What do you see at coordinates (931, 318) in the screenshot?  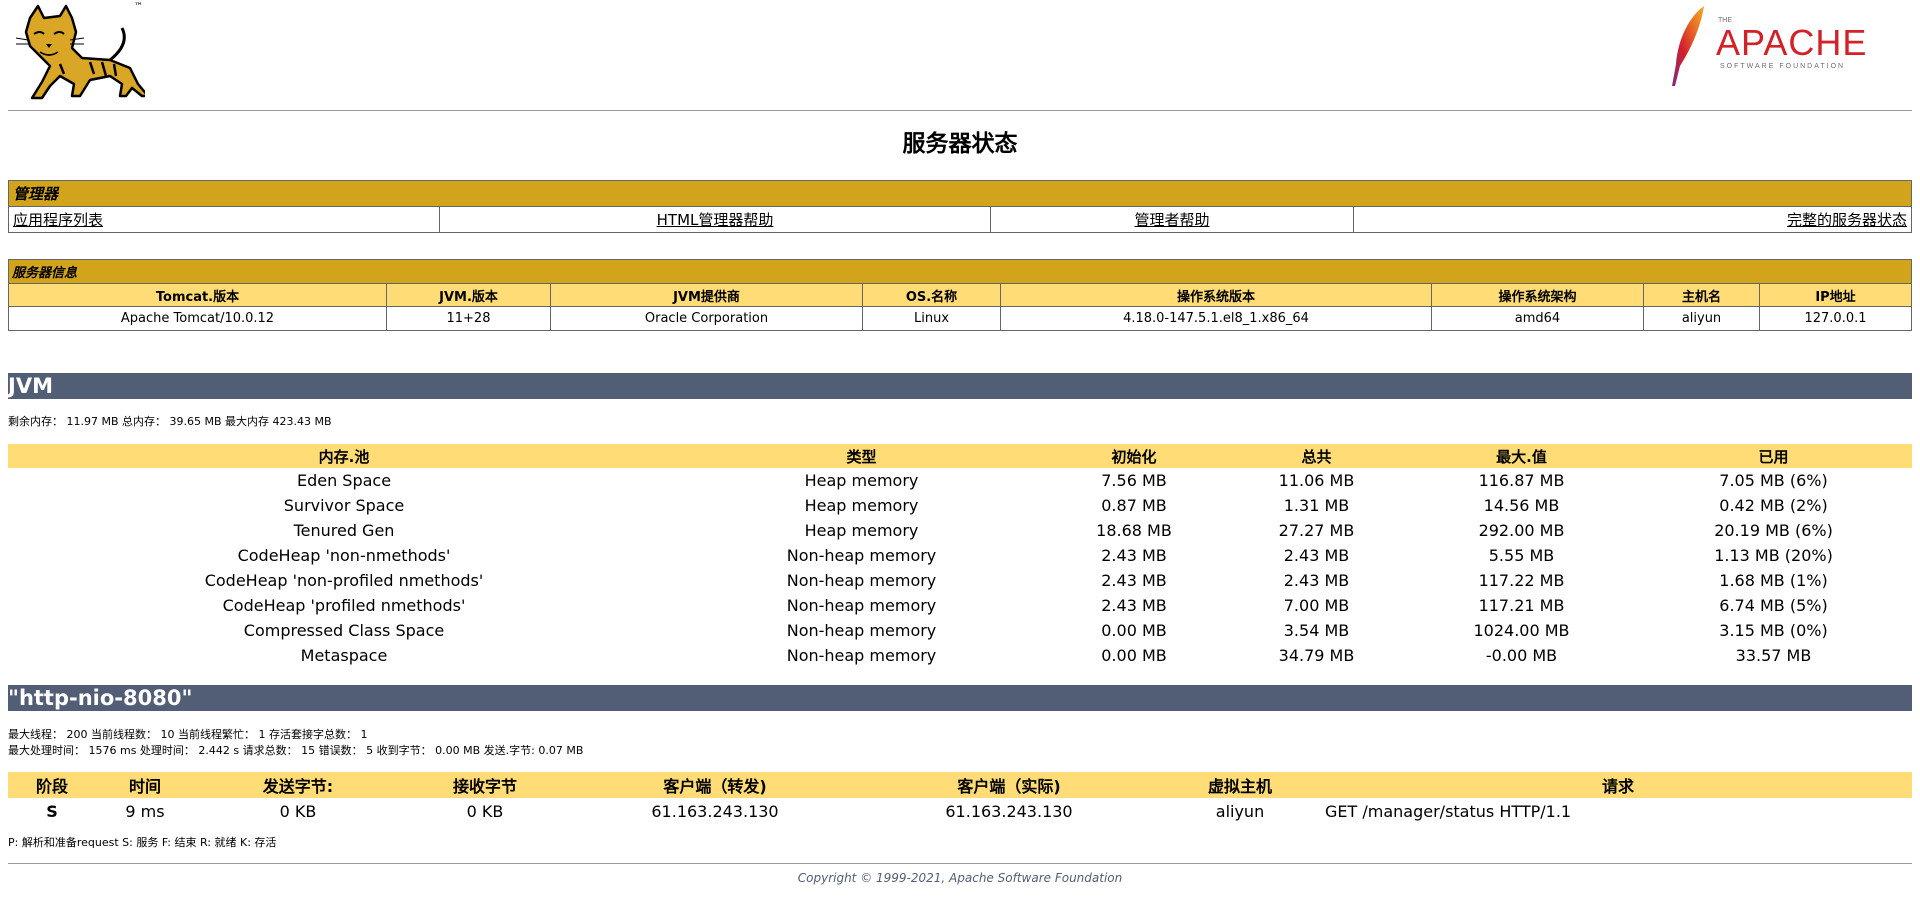 I see `os-name-value: Linux` at bounding box center [931, 318].